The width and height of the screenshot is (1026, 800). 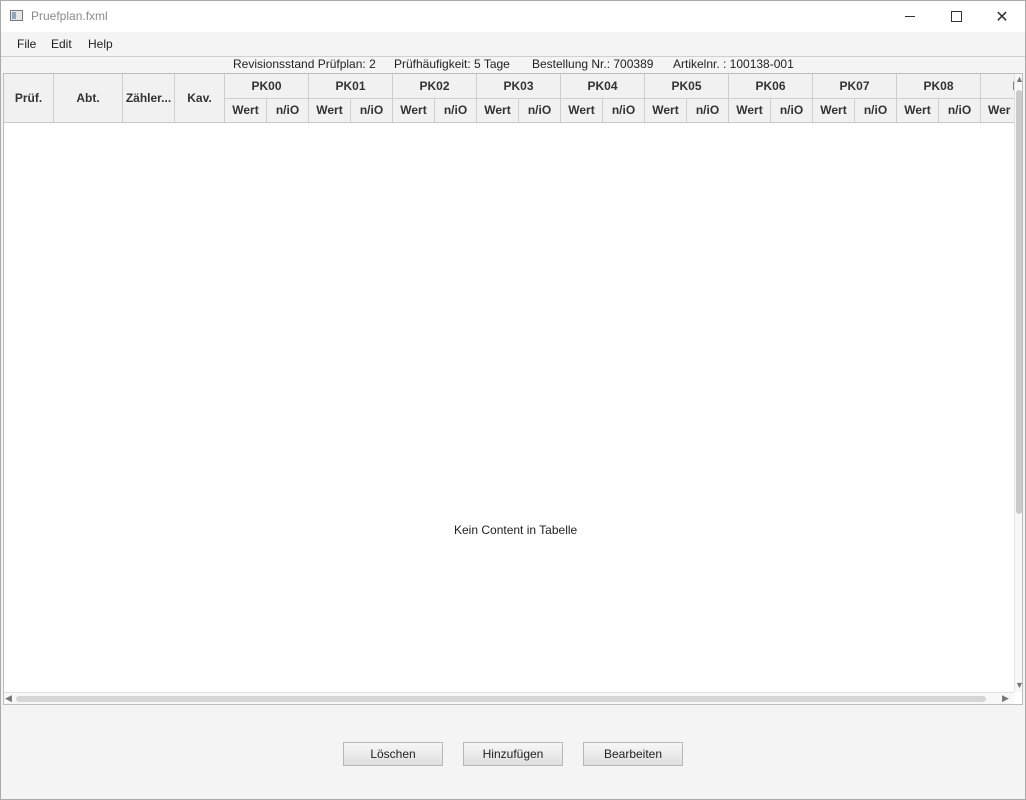 What do you see at coordinates (1018, 79) in the screenshot?
I see `scroll-up-icon: ▲` at bounding box center [1018, 79].